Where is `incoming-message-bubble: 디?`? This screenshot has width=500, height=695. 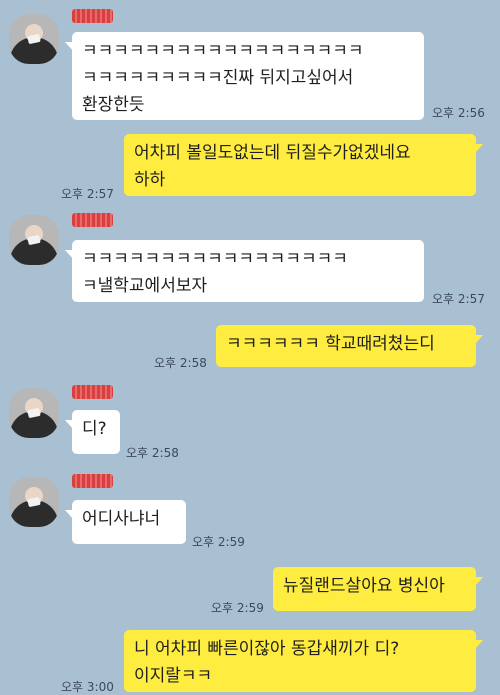 incoming-message-bubble: 디? is located at coordinates (92, 432).